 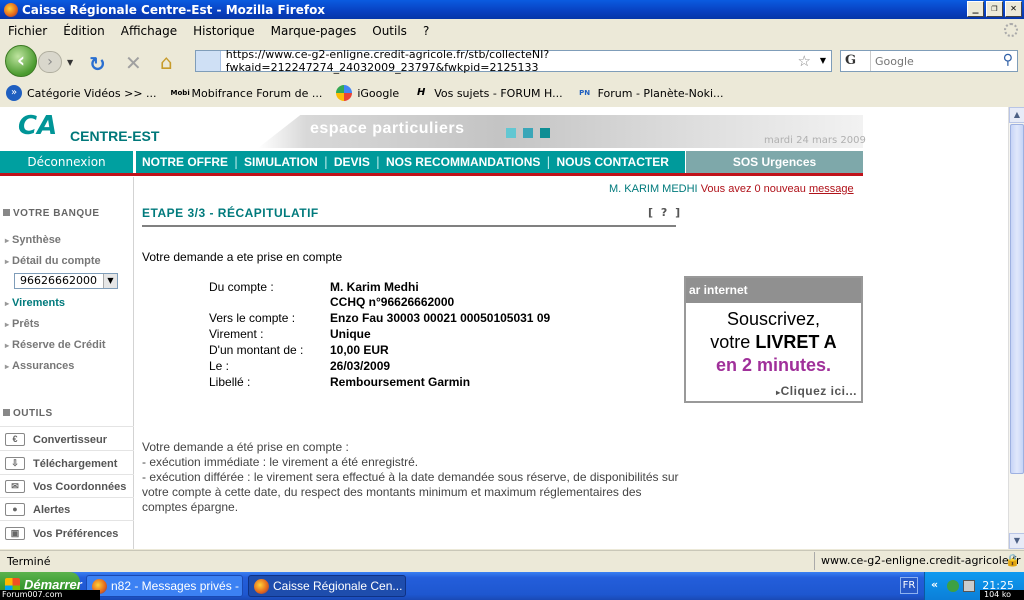 I want to click on section-votre-banque: VOTRE BANQUE, so click(x=51, y=213).